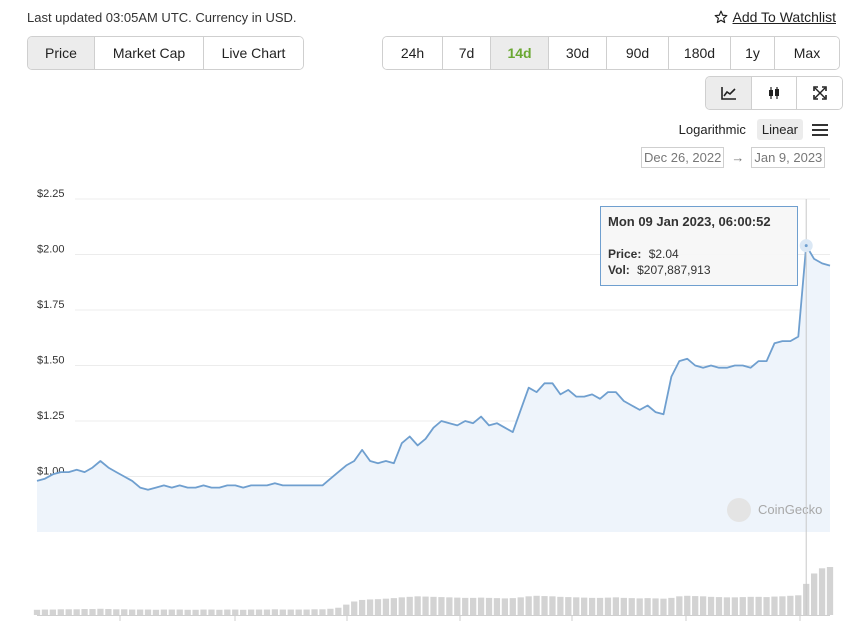  Describe the element at coordinates (51, 194) in the screenshot. I see `y-tick-label: $2.25` at that location.